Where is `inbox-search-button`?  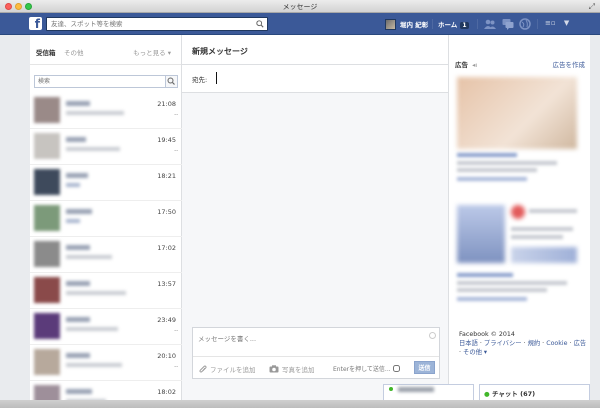
inbox-search-button is located at coordinates (171, 81).